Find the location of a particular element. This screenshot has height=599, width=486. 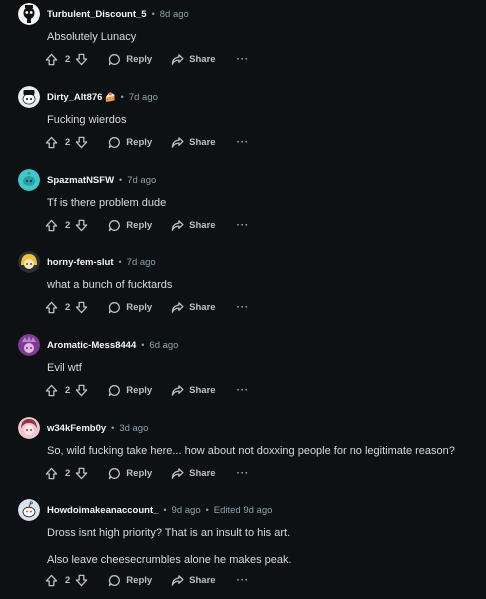

comment-header: horny-fem-slut • 7d ago is located at coordinates (87, 262).